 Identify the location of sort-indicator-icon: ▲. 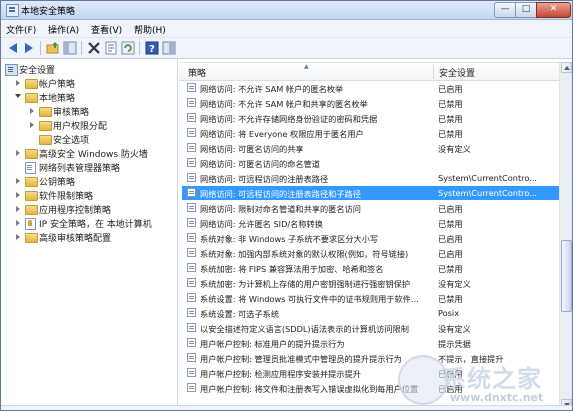
(306, 66).